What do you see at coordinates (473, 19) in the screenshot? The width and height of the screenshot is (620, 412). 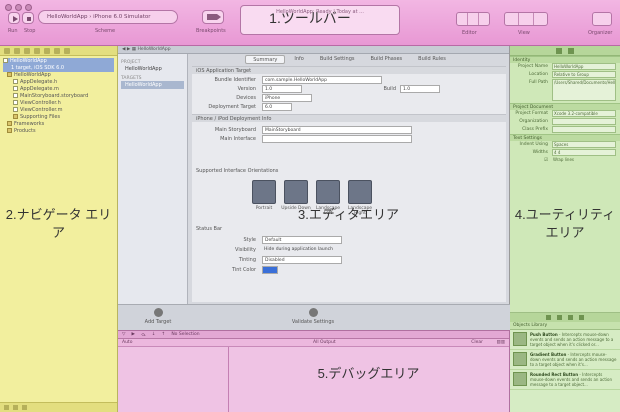 I see `editor-mode-selector` at bounding box center [473, 19].